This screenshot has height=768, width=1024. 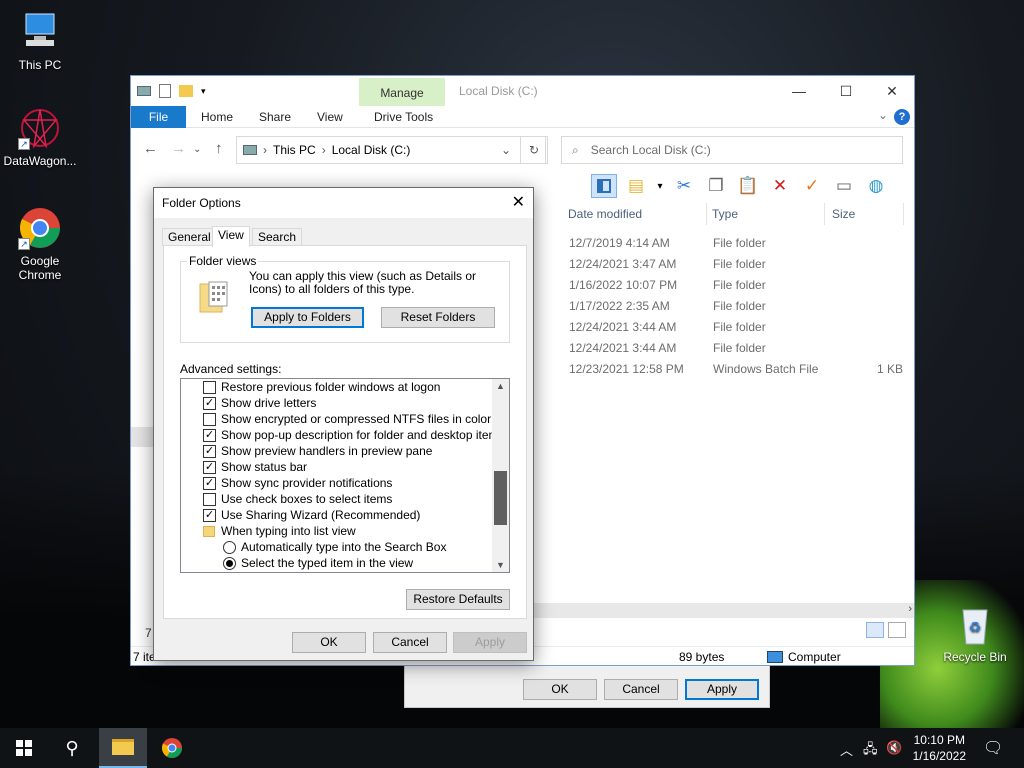 What do you see at coordinates (403, 117) in the screenshot?
I see `tab-drive-tools: Drive Tools` at bounding box center [403, 117].